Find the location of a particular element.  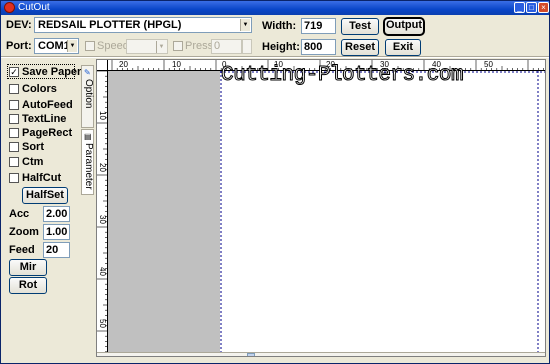

feed-label: Feed is located at coordinates (22, 250).